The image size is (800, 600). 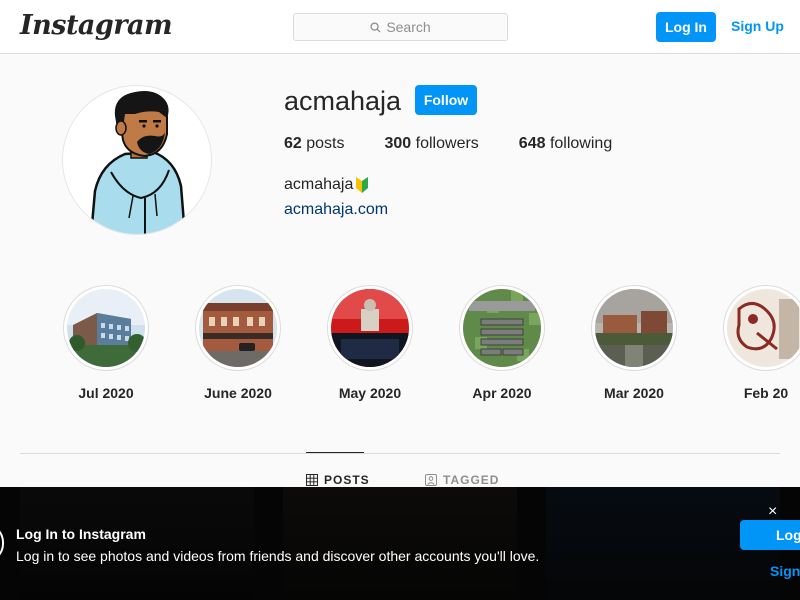 I want to click on banner-title: Log In to Instagram, so click(x=81, y=534).